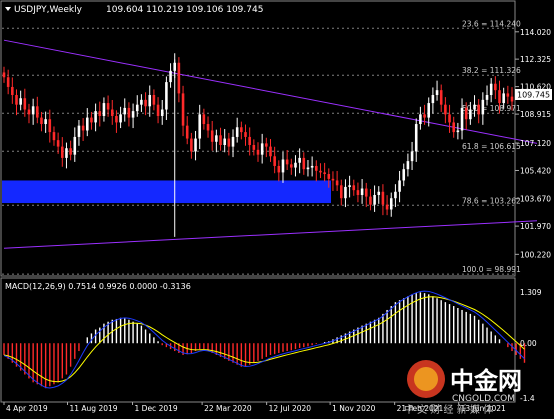 This screenshot has width=554, height=419. I want to click on price-tick-label: 114.020, so click(535, 32).